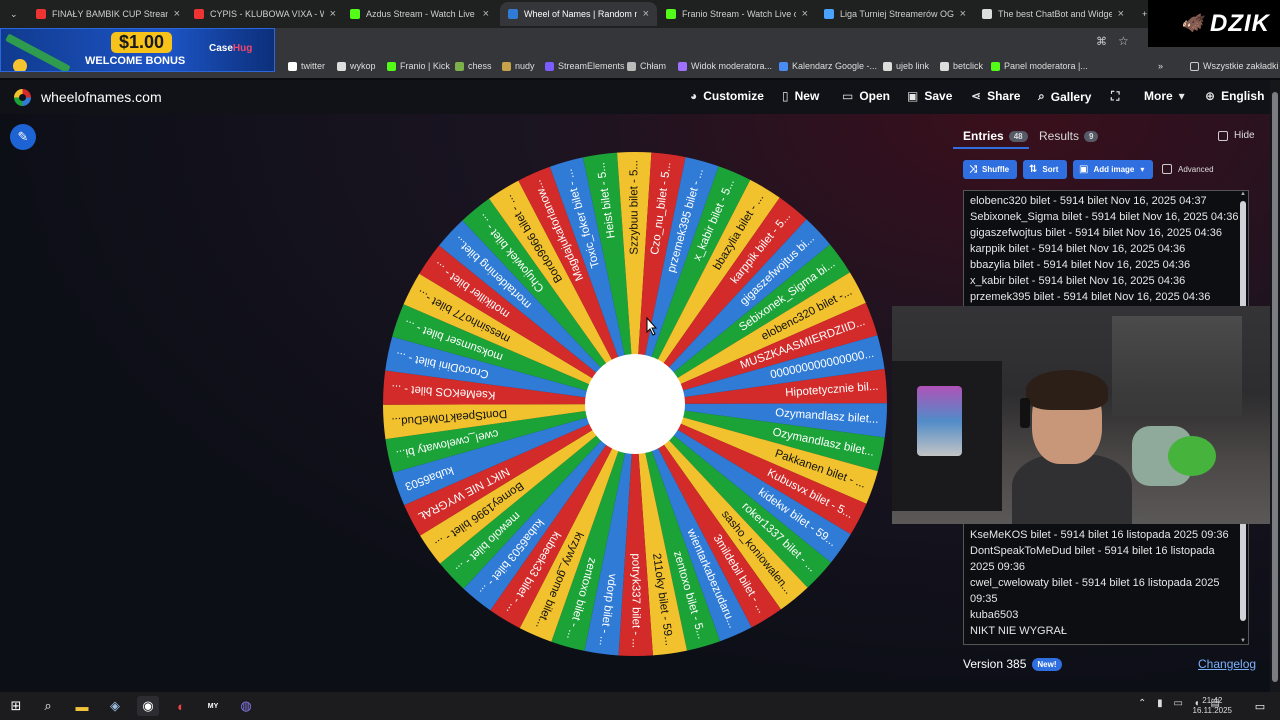 This screenshot has width=1280, height=720. I want to click on file-explorer-icon: ▬, so click(82, 706).